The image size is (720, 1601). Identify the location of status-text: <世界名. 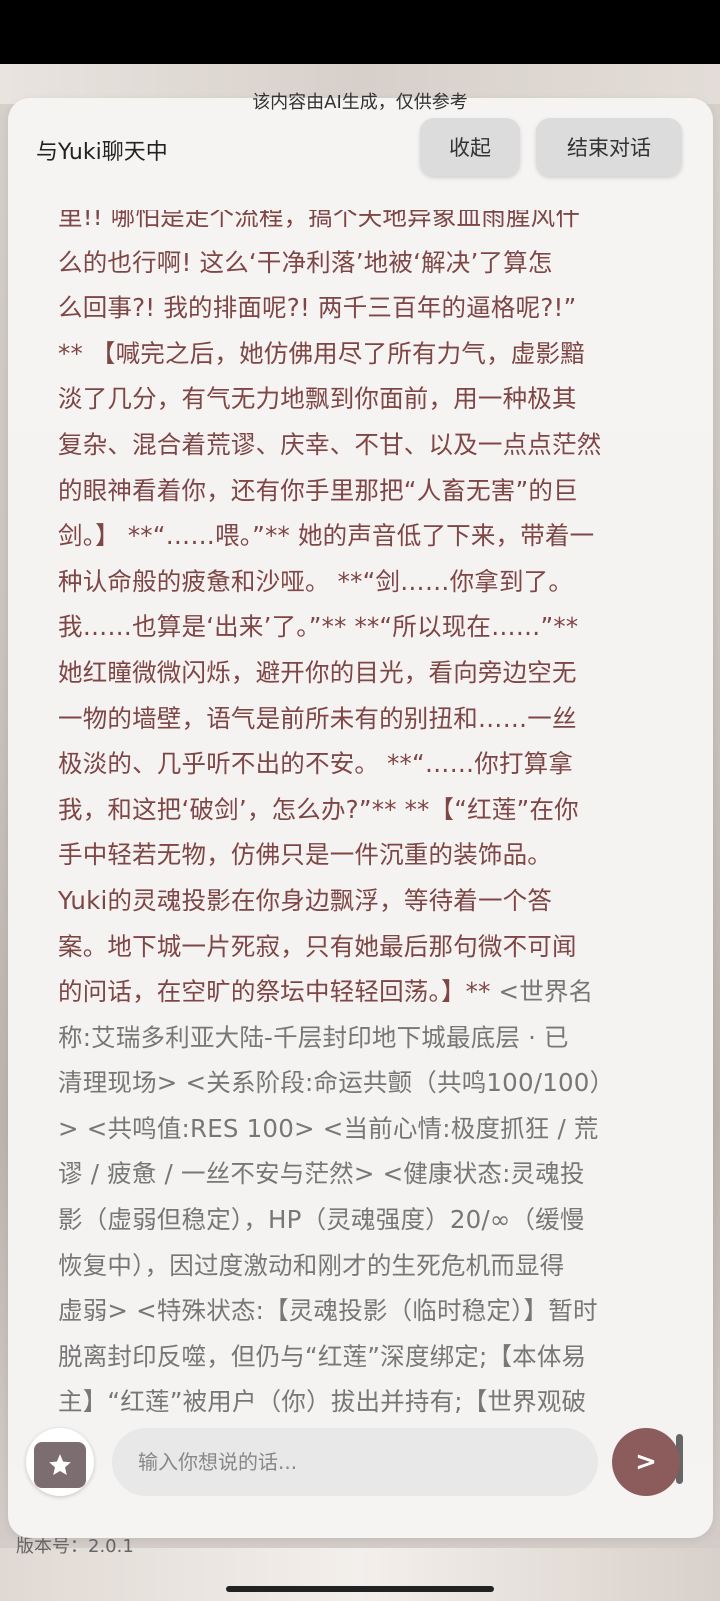
(542, 992).